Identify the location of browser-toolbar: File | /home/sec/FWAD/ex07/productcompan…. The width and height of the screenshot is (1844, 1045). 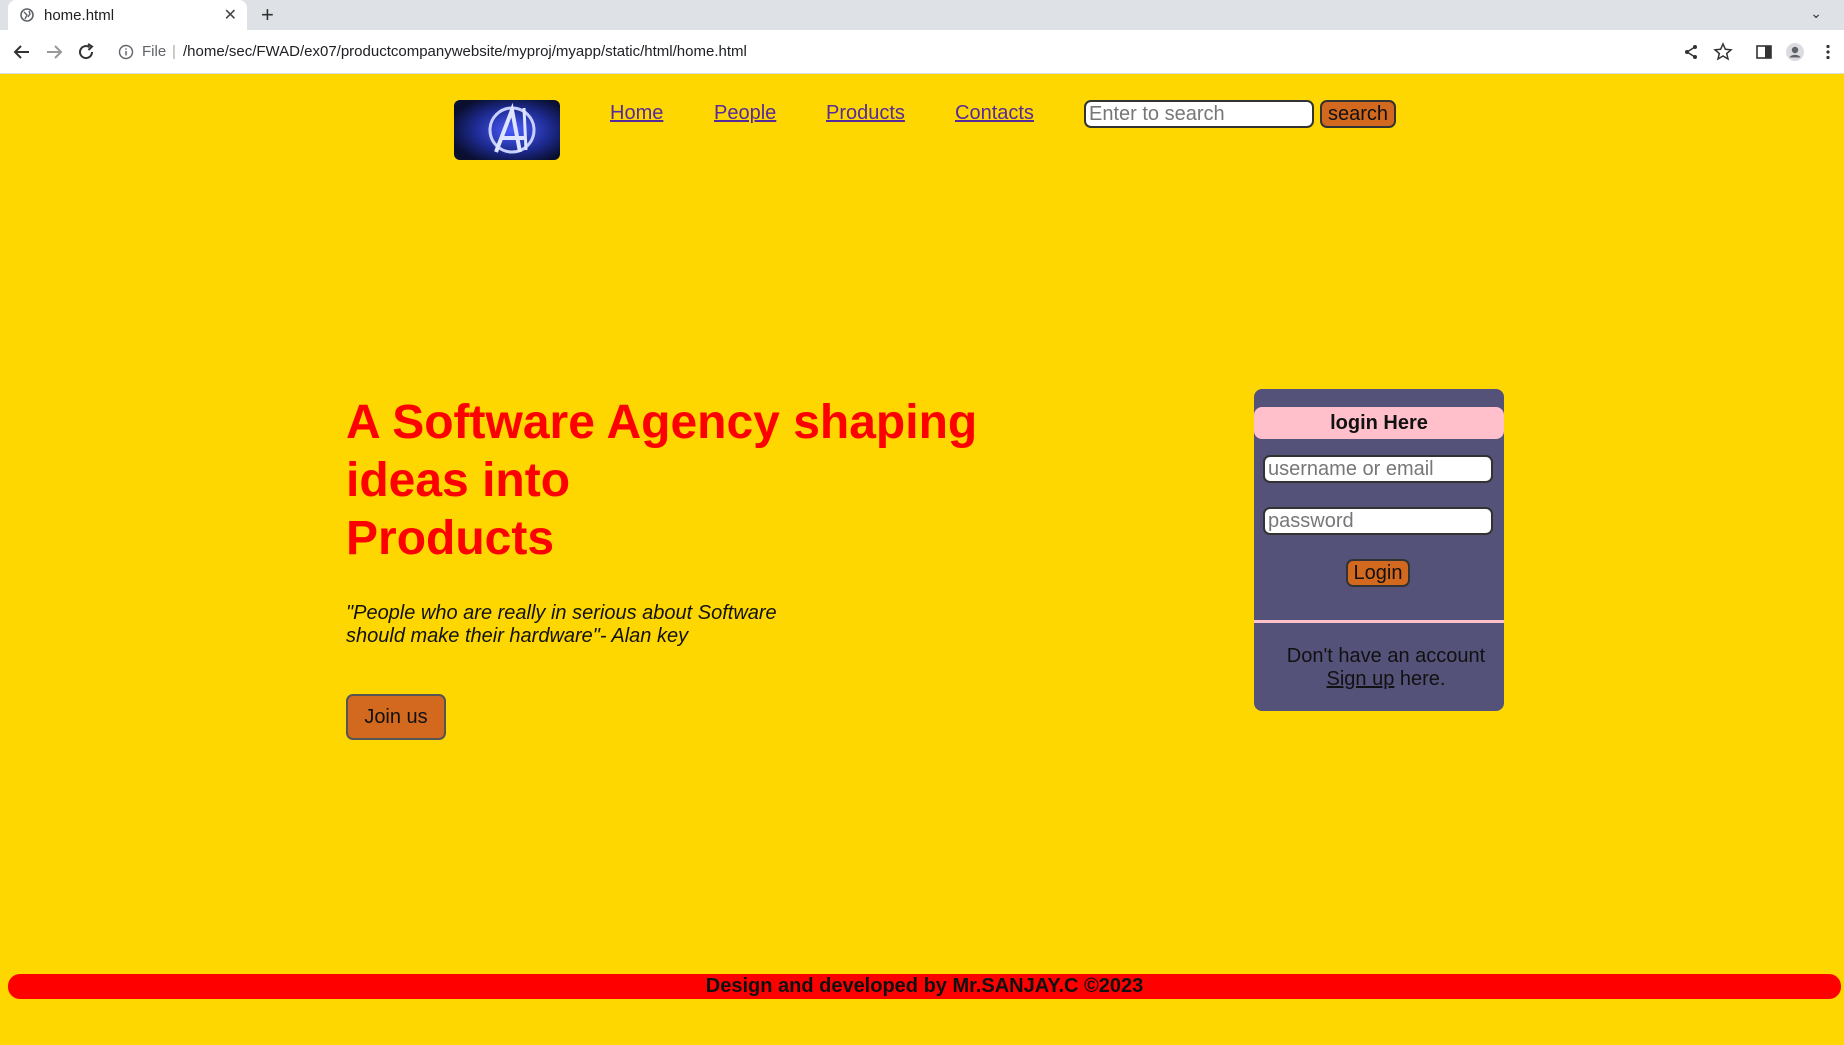
(922, 52).